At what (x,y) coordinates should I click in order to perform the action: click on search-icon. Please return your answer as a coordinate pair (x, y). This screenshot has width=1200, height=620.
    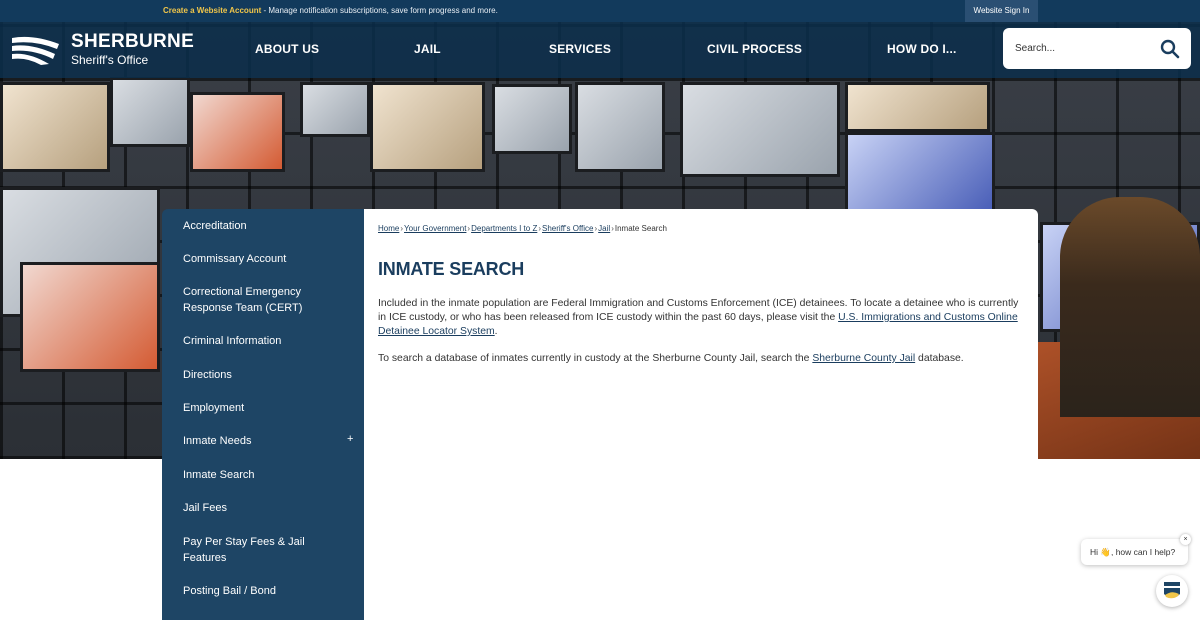
    Looking at the image, I should click on (1170, 49).